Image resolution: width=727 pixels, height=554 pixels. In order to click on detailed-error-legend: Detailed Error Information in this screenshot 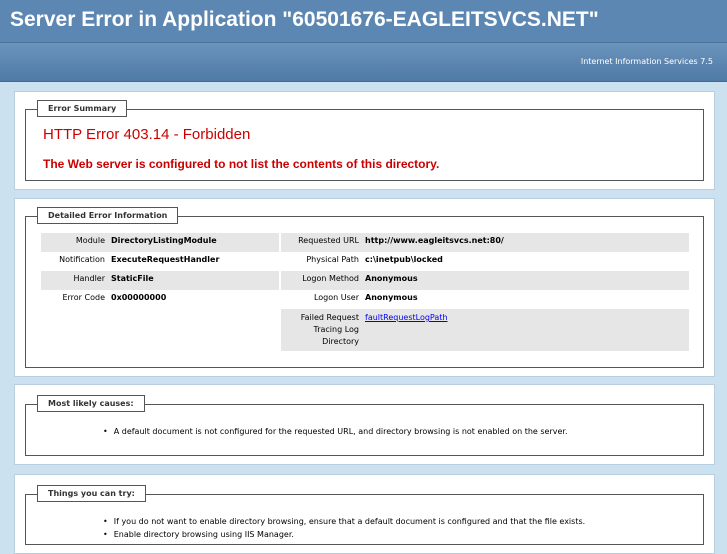, I will do `click(108, 215)`.